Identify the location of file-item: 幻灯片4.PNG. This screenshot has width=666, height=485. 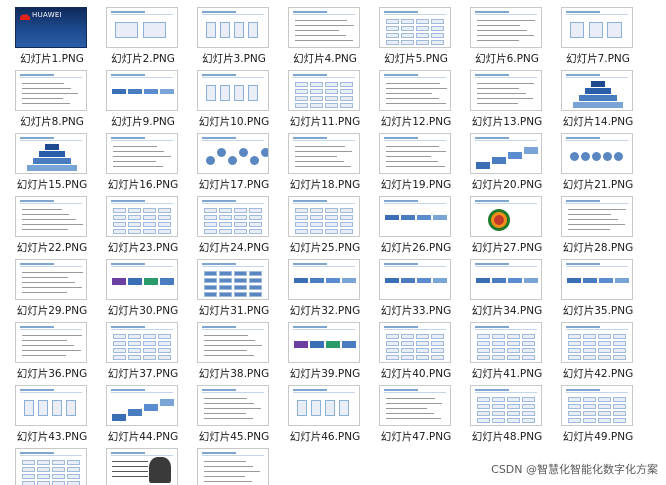
(328, 35).